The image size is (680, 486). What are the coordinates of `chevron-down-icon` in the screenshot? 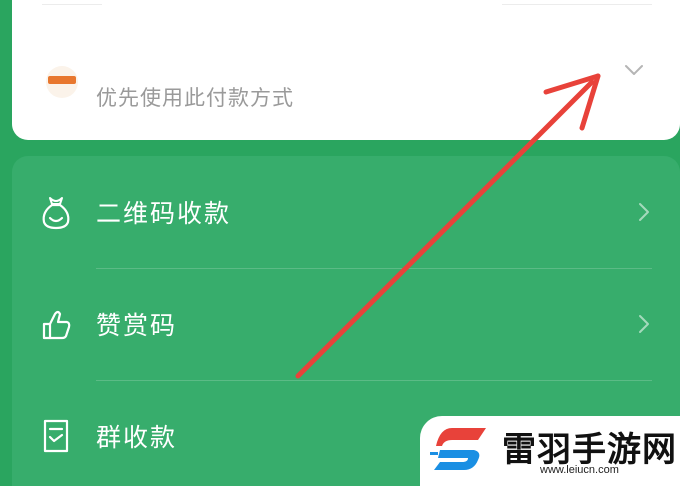 It's located at (634, 70).